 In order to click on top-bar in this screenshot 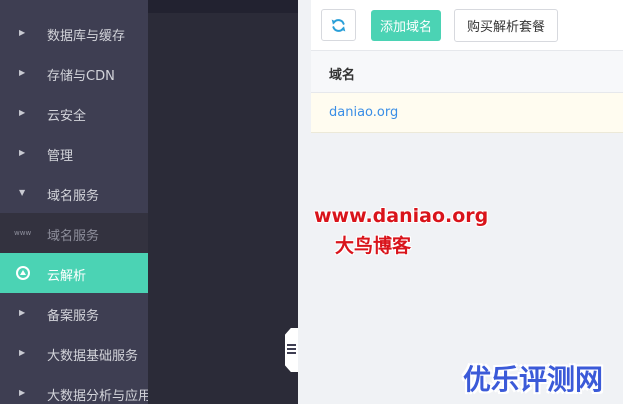, I will do `click(223, 6)`.